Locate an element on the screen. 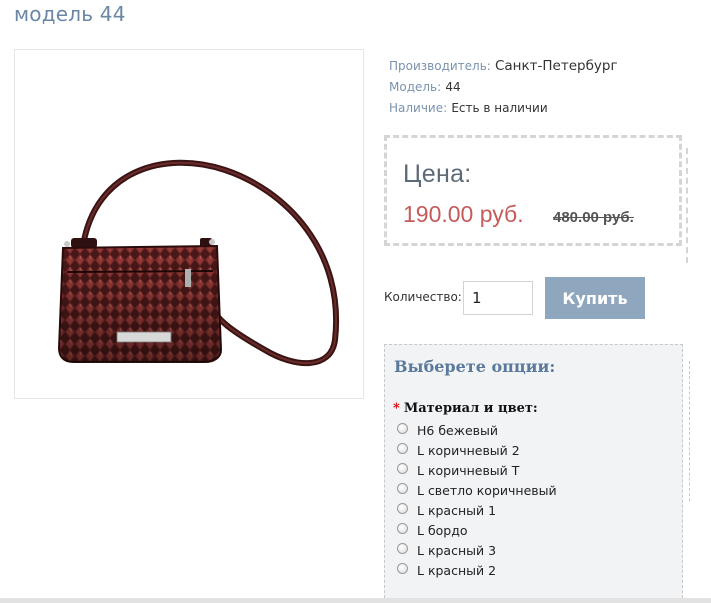 This screenshot has width=711, height=603. option-item: L красный 2 is located at coordinates (477, 570).